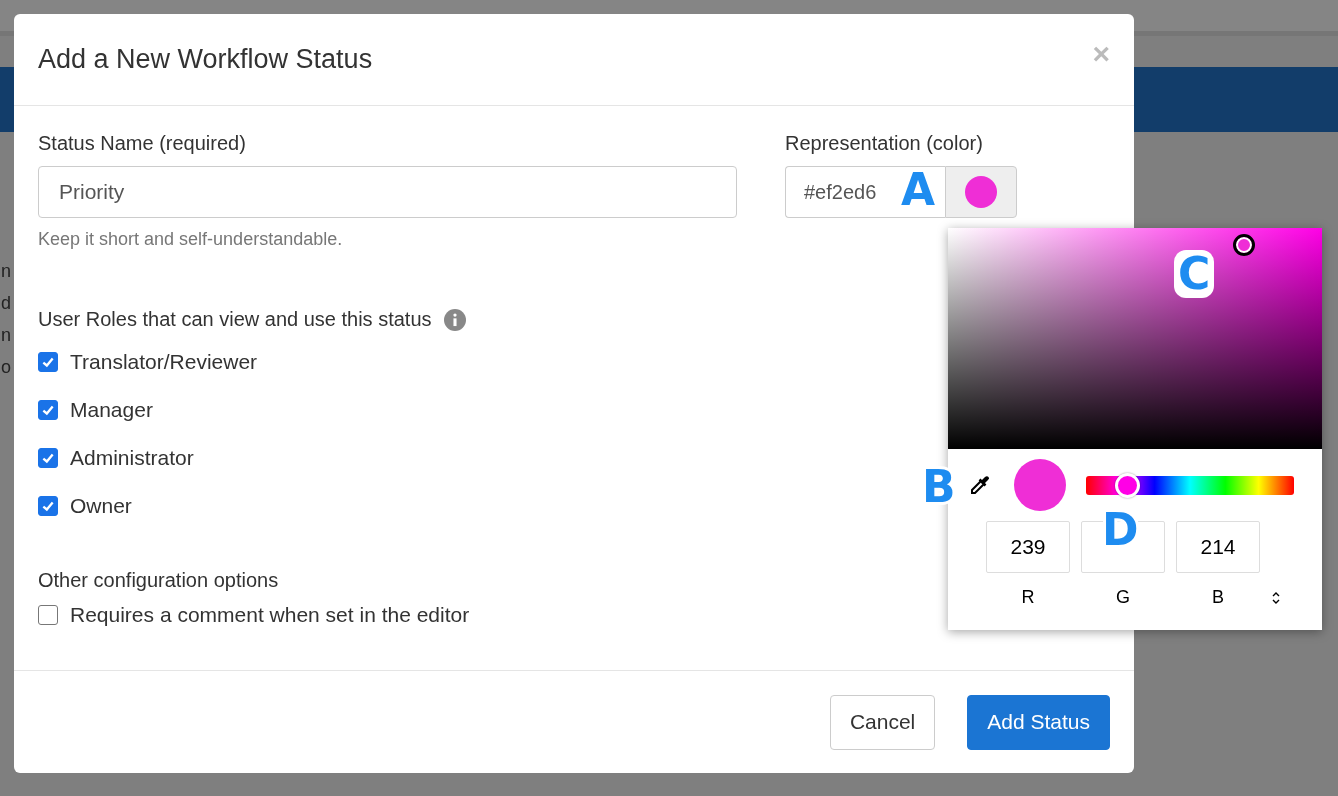 The width and height of the screenshot is (1338, 796). I want to click on info-icon, so click(454, 319).